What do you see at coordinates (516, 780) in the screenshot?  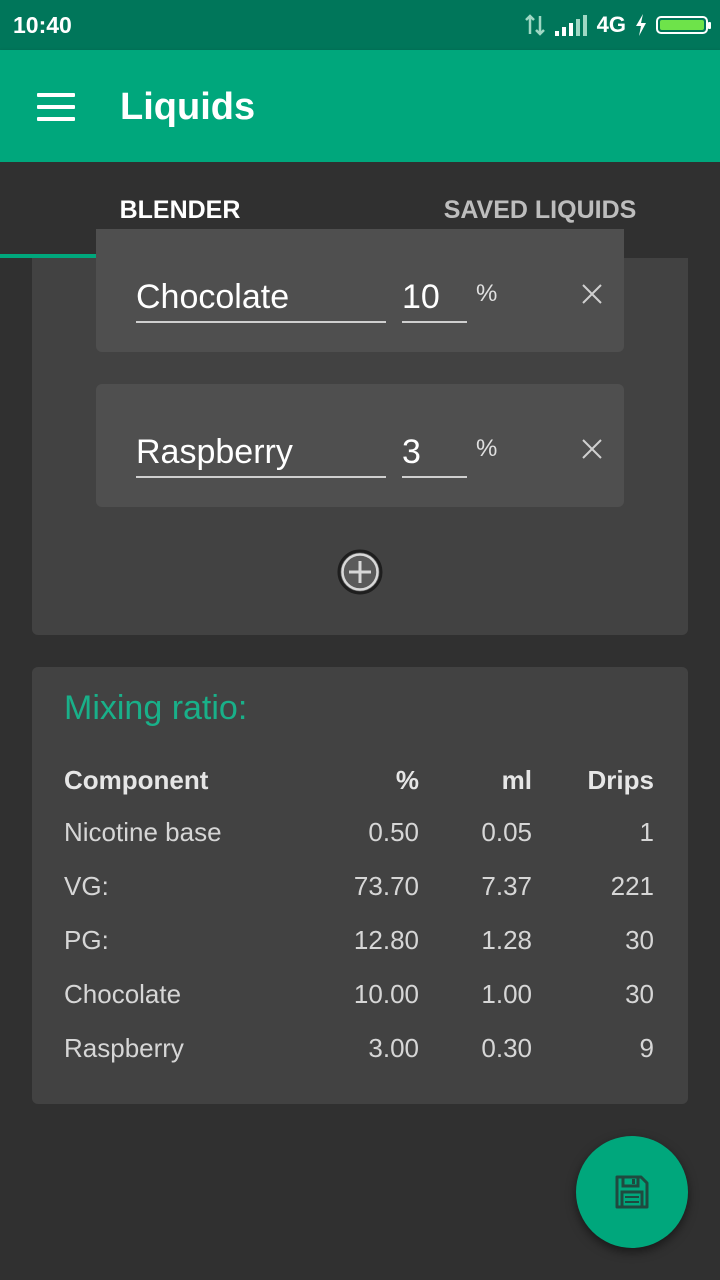 I see `header-ml: ml` at bounding box center [516, 780].